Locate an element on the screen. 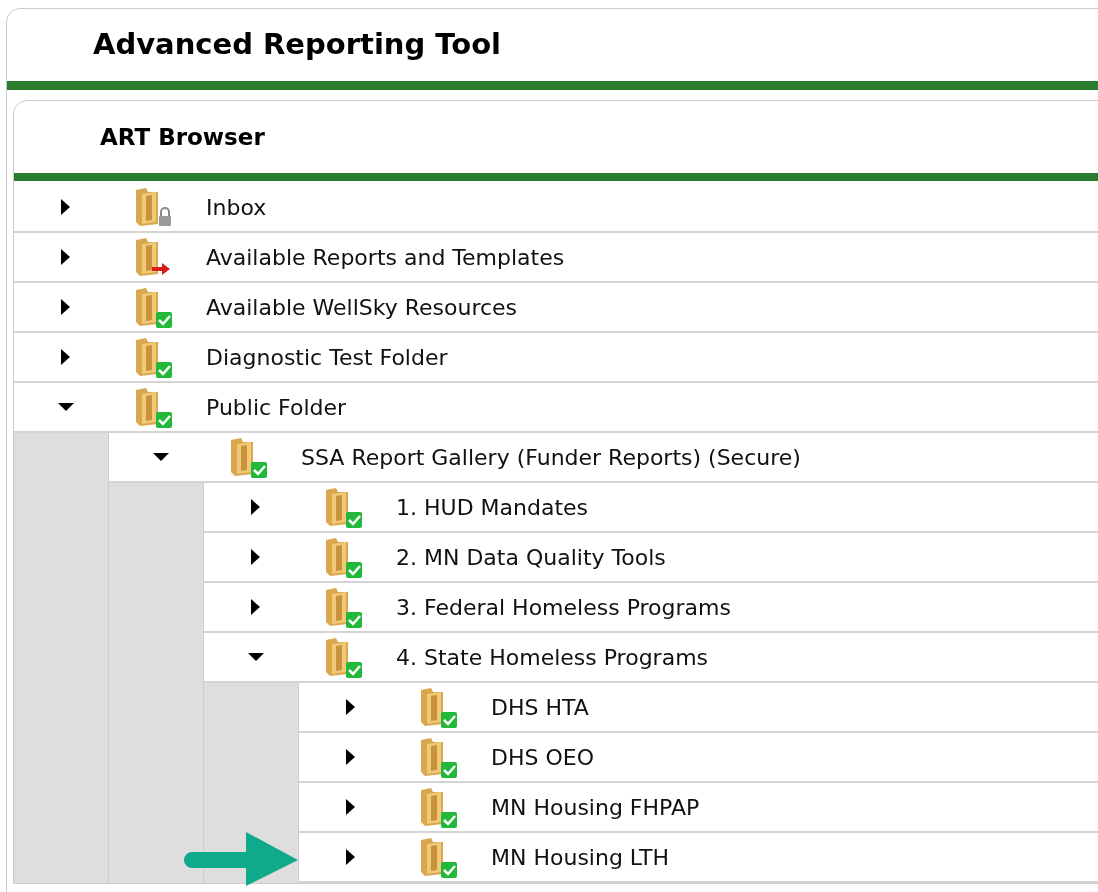 The width and height of the screenshot is (1098, 892). folder-label: Inbox is located at coordinates (236, 207).